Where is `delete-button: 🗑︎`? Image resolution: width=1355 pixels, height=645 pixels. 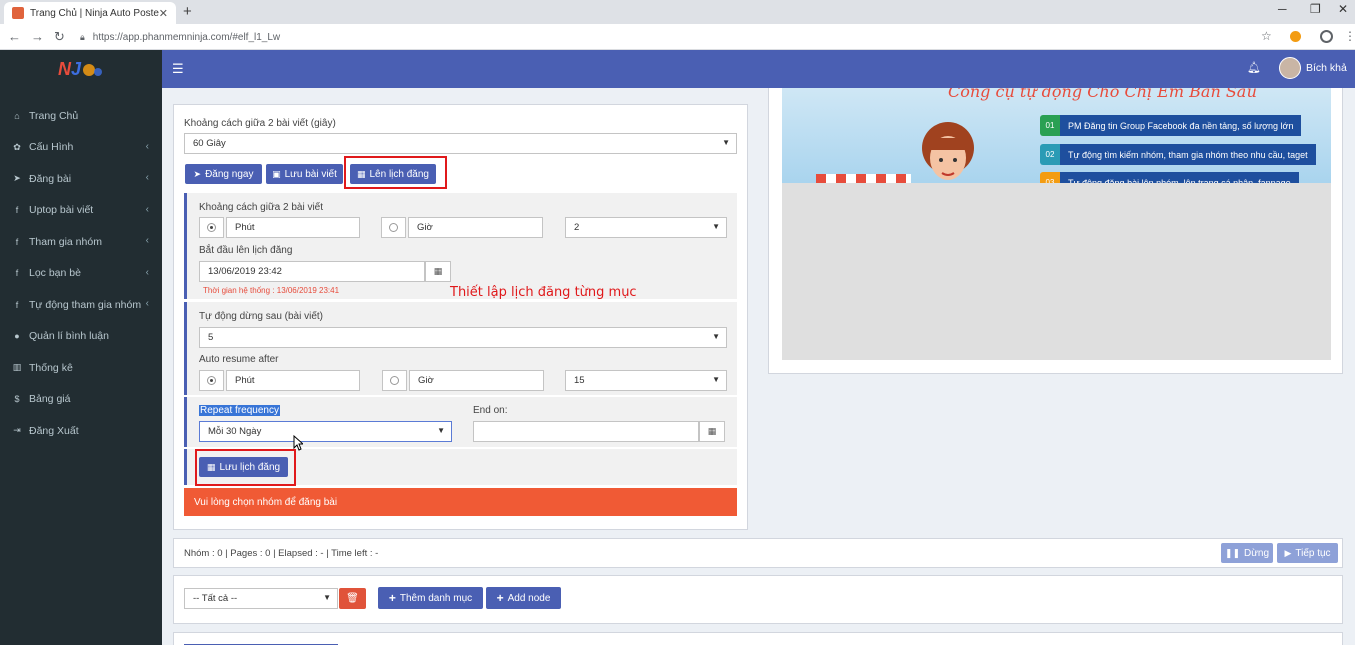 delete-button: 🗑︎ is located at coordinates (352, 598).